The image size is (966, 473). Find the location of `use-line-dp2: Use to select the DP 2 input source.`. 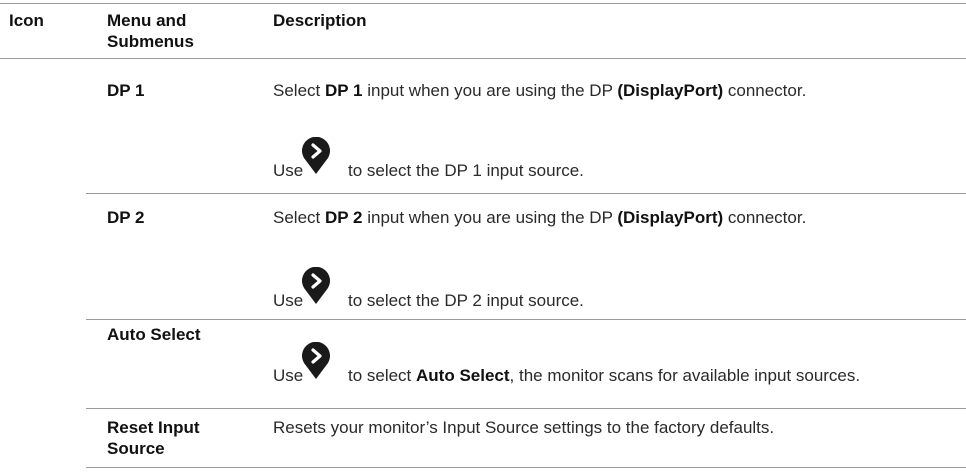

use-line-dp2: Use to select the DP 2 input source. is located at coordinates (428, 289).